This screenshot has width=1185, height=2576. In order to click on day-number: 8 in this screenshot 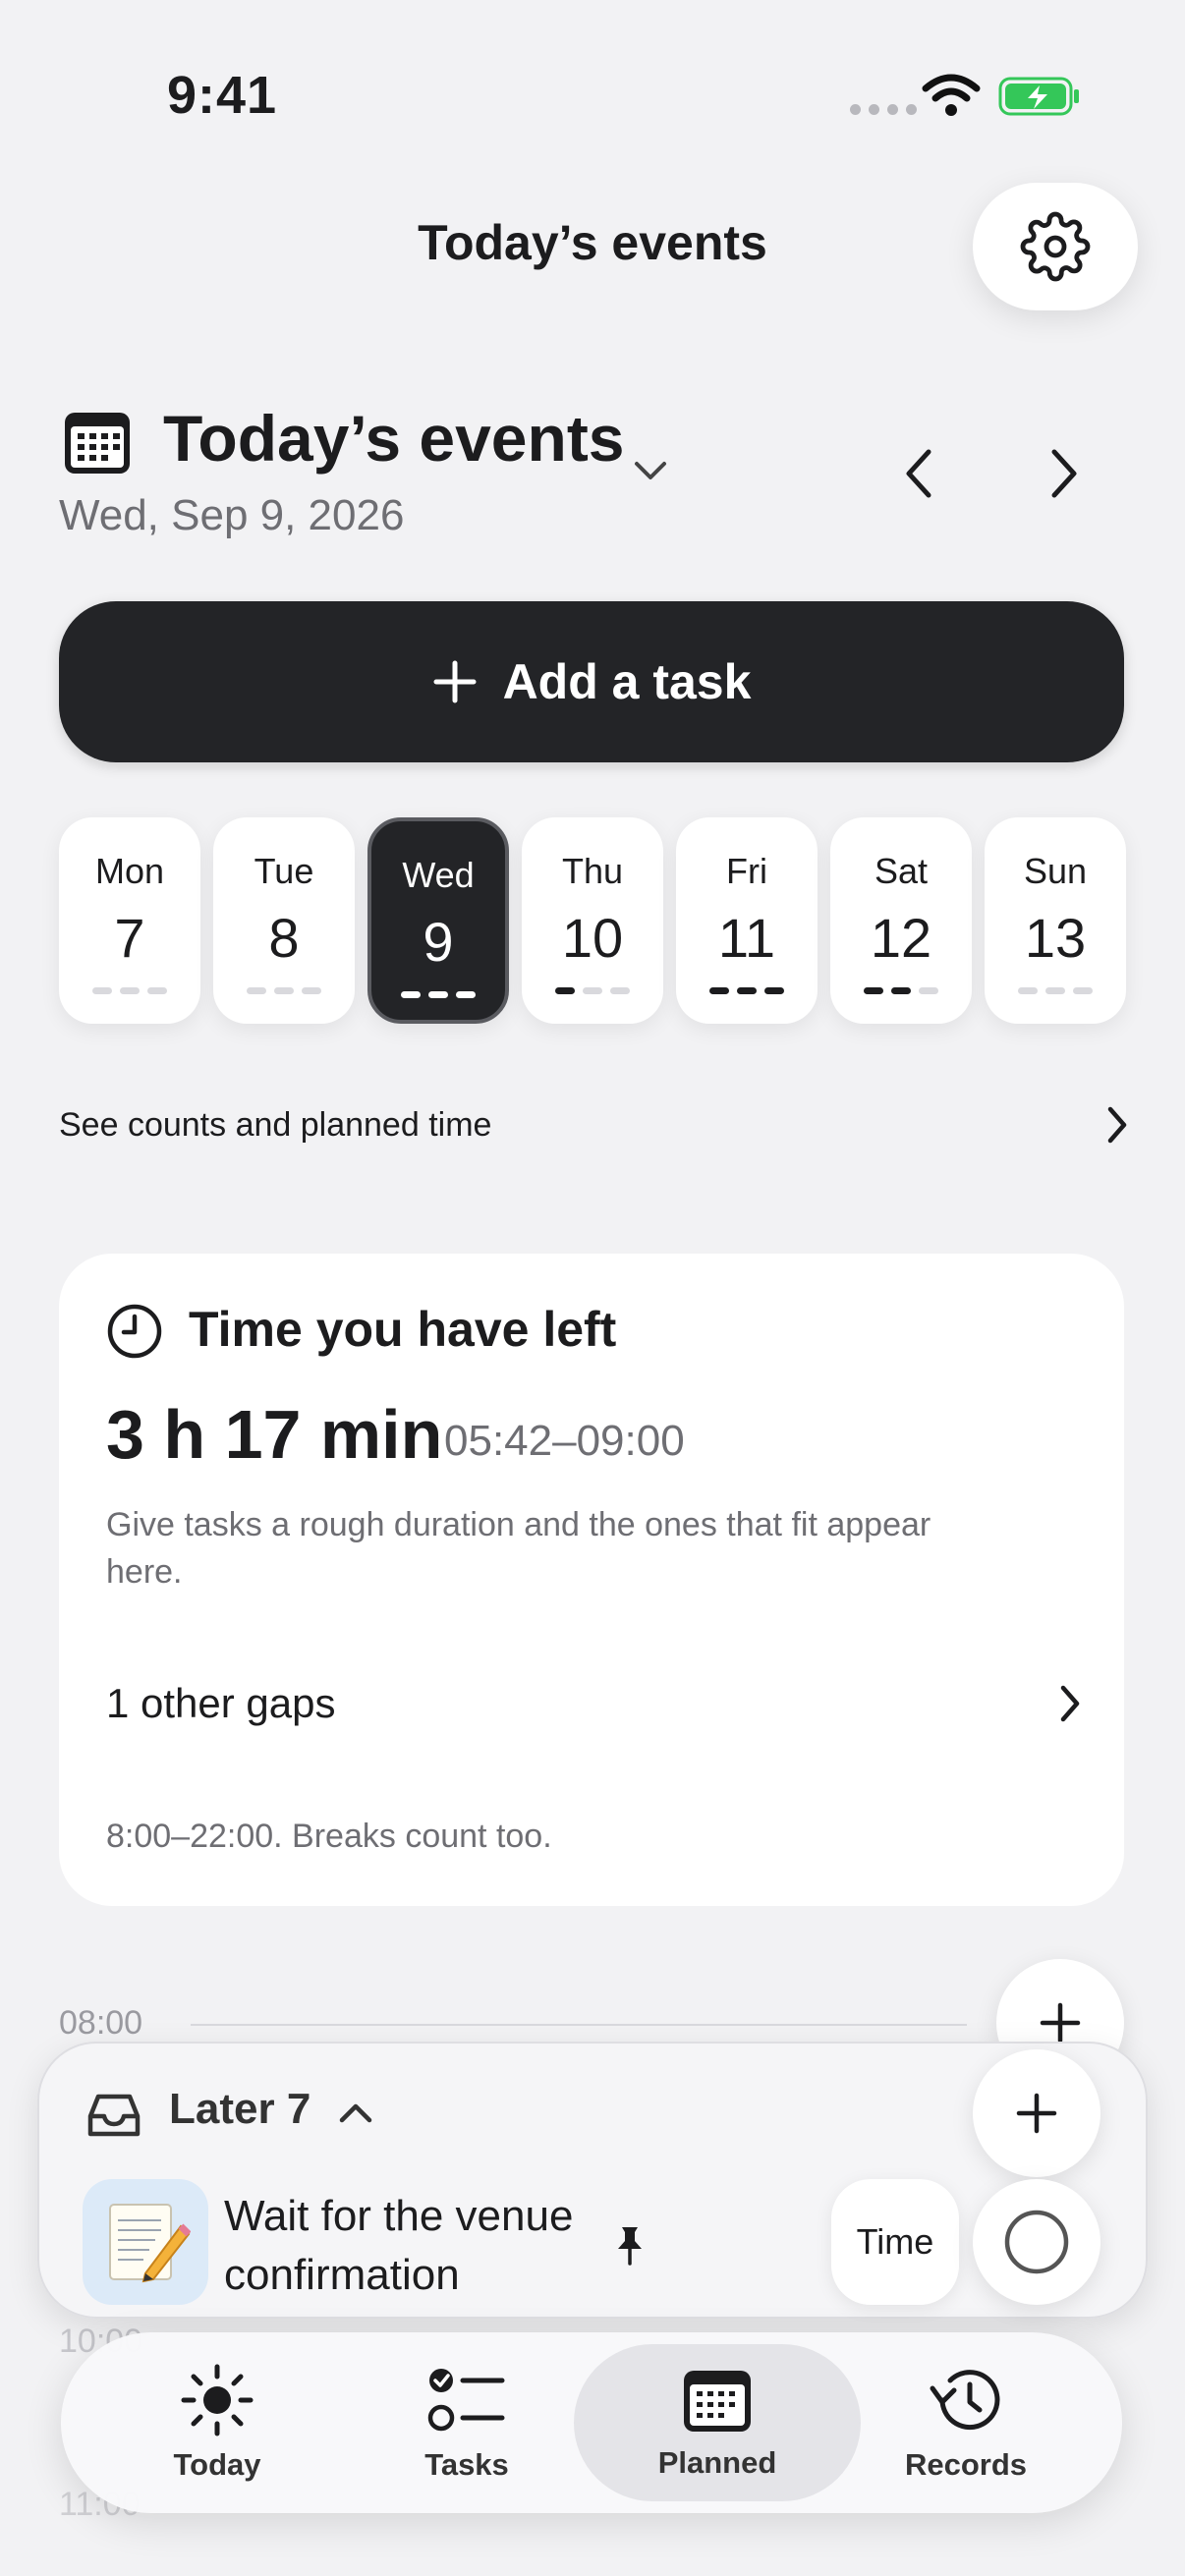, I will do `click(284, 938)`.